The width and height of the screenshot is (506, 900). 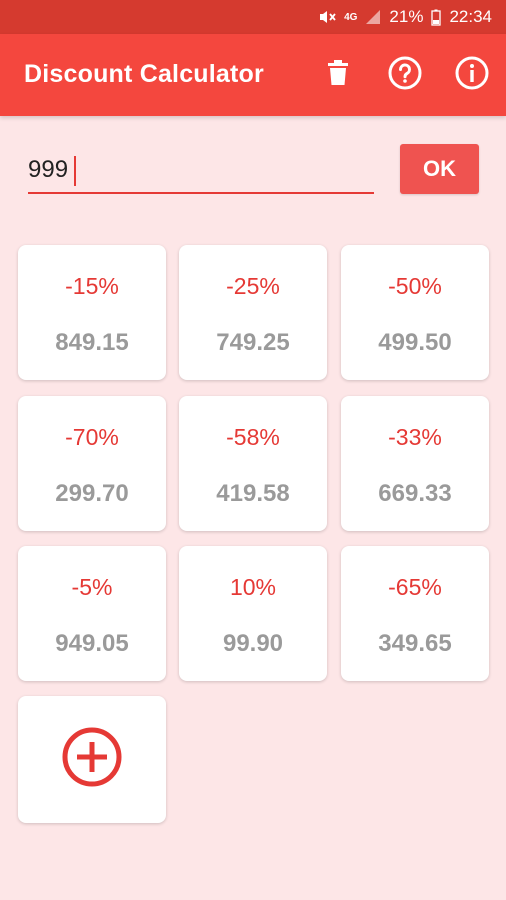 I want to click on delete-icon, so click(x=338, y=75).